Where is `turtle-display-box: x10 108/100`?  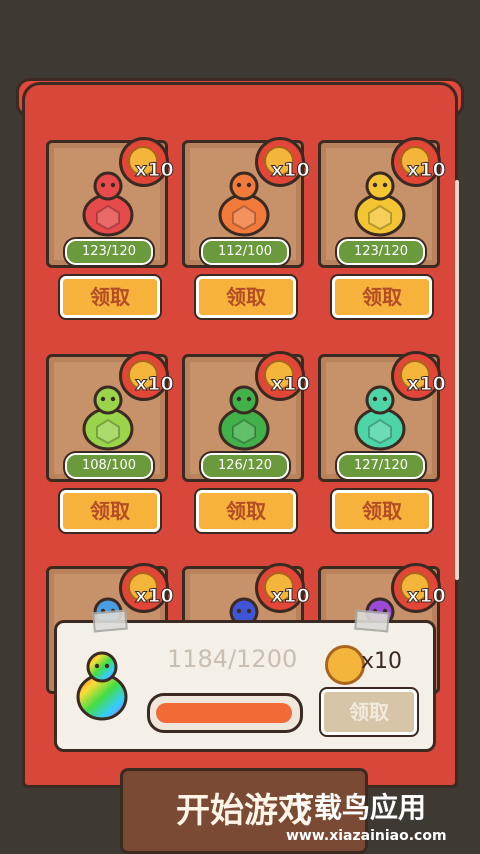
turtle-display-box: x10 108/100 is located at coordinates (110, 416).